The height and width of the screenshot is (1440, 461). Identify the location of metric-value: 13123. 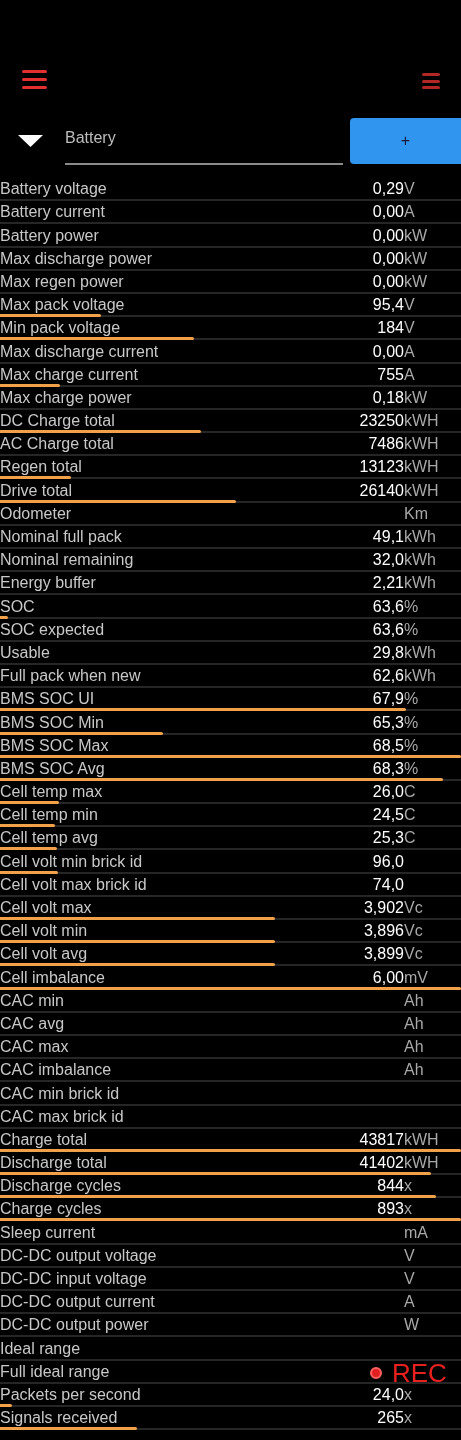
(381, 467).